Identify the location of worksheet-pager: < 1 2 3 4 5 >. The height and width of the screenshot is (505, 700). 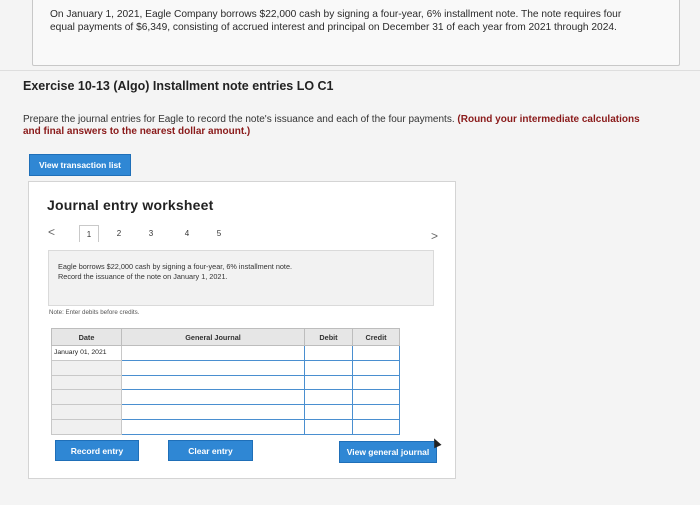
(248, 234).